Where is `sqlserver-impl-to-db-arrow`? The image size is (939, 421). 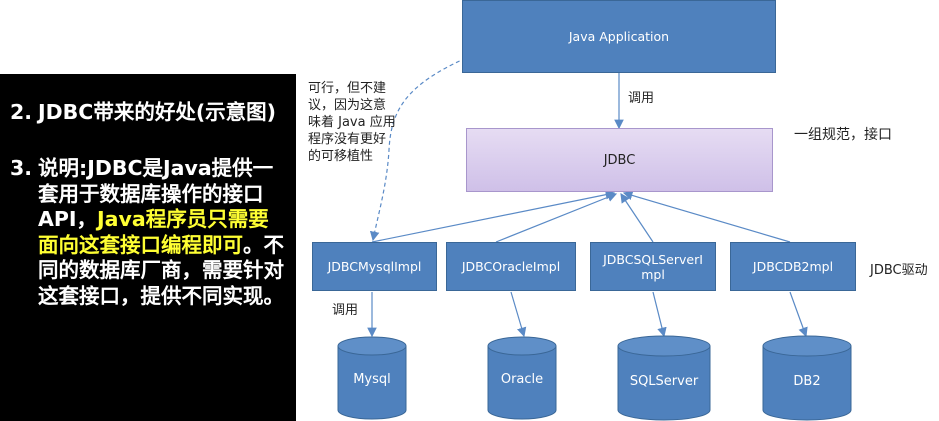 sqlserver-impl-to-db-arrow is located at coordinates (659, 314).